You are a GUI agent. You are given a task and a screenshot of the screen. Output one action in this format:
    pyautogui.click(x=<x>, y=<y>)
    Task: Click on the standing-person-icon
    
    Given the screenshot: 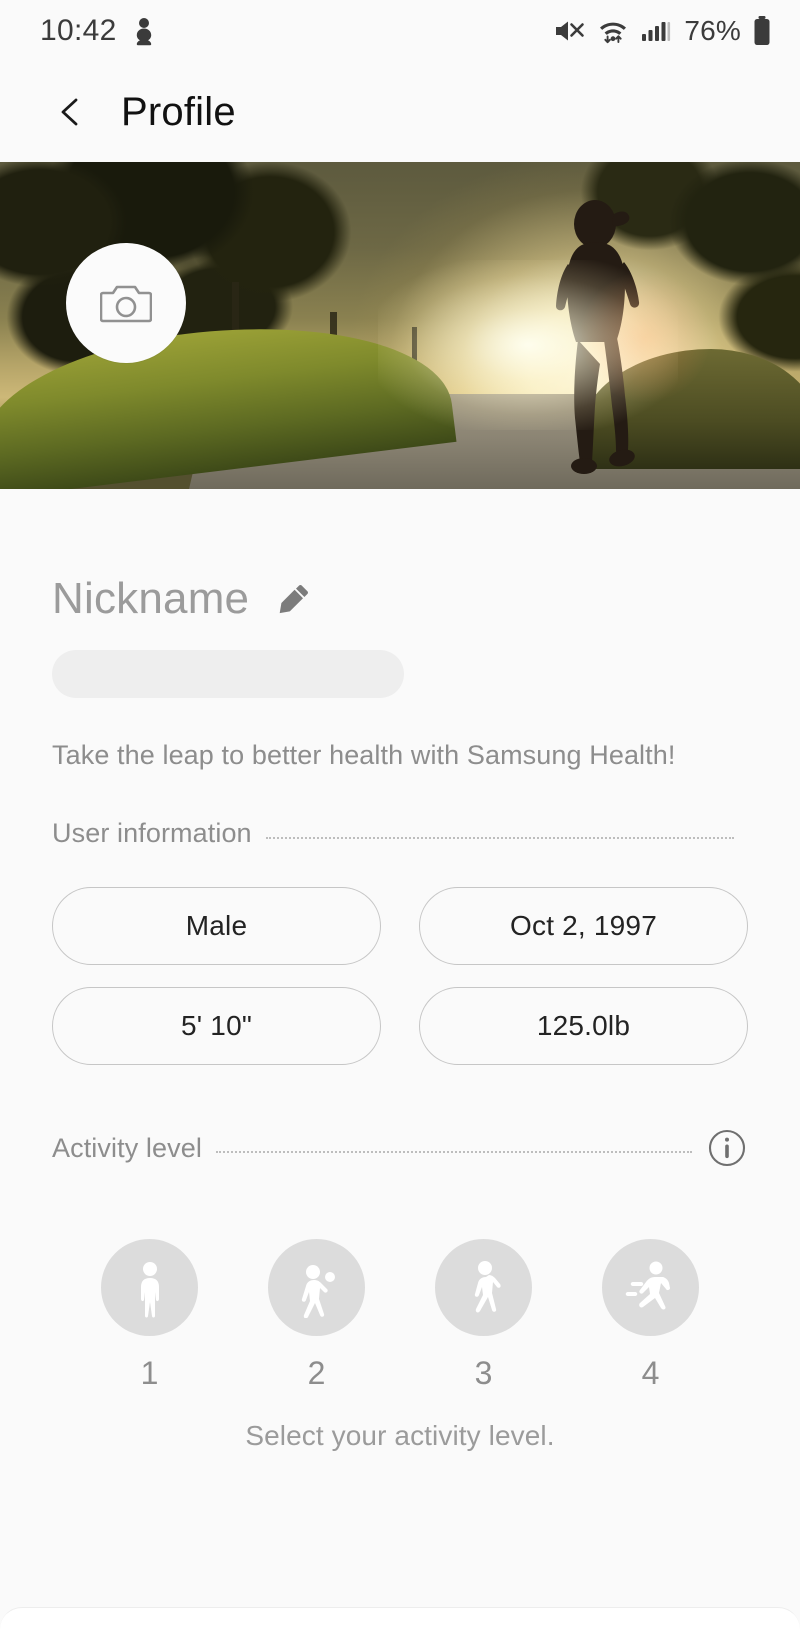 What is the action you would take?
    pyautogui.click(x=150, y=1288)
    